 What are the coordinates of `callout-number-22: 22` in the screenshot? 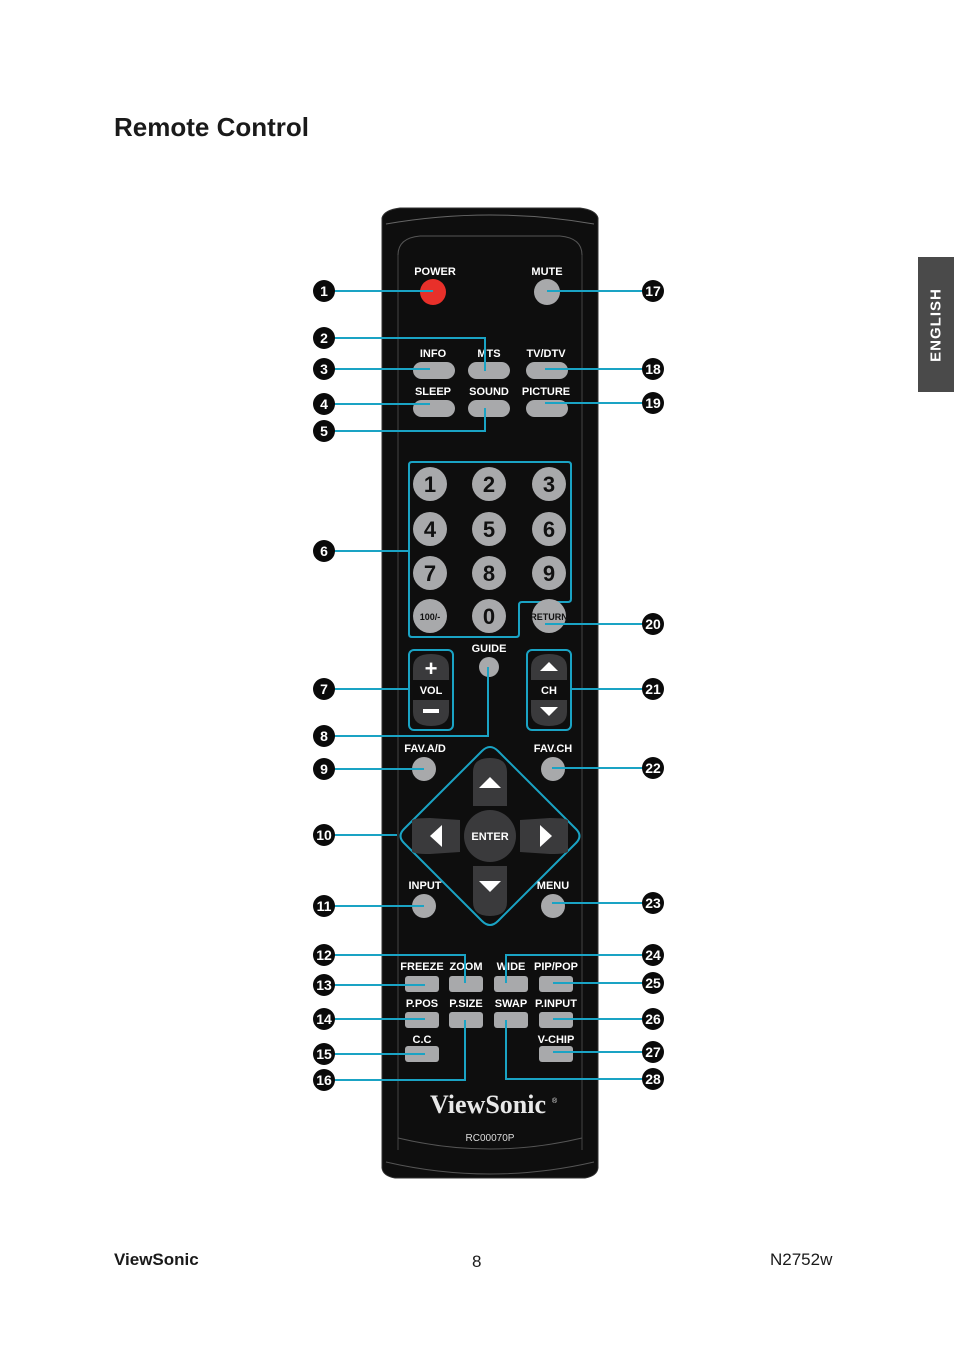 It's located at (653, 768).